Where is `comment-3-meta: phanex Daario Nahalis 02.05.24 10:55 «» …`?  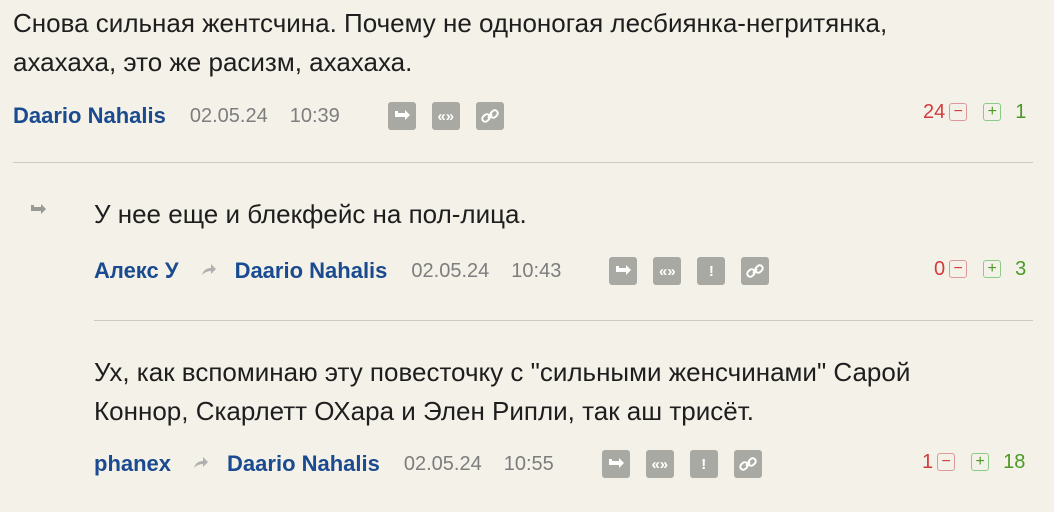 comment-3-meta: phanex Daario Nahalis 02.05.24 10:55 «» … is located at coordinates (444, 464).